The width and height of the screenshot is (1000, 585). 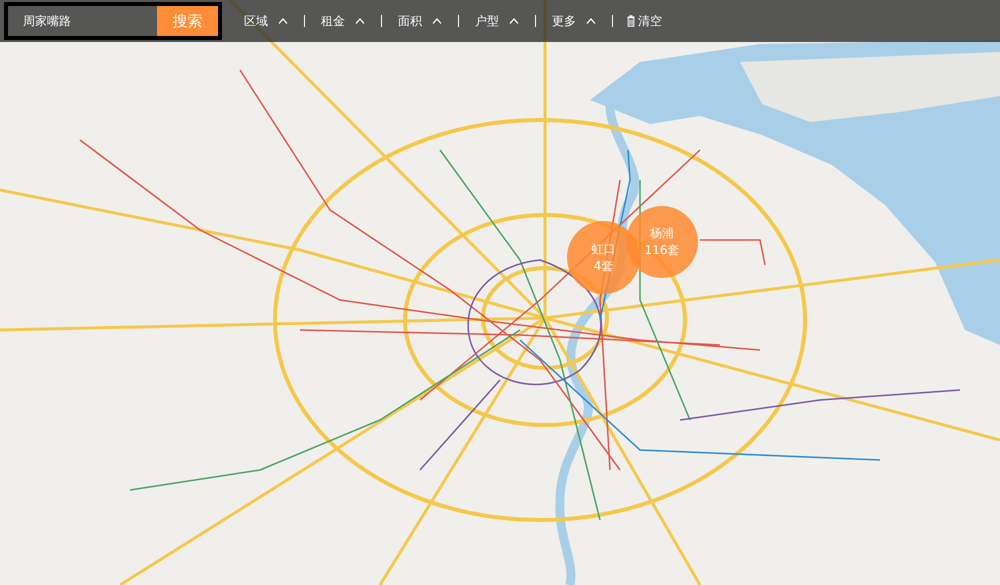 I want to click on filter-dropdown: 更多, so click(x=574, y=21).